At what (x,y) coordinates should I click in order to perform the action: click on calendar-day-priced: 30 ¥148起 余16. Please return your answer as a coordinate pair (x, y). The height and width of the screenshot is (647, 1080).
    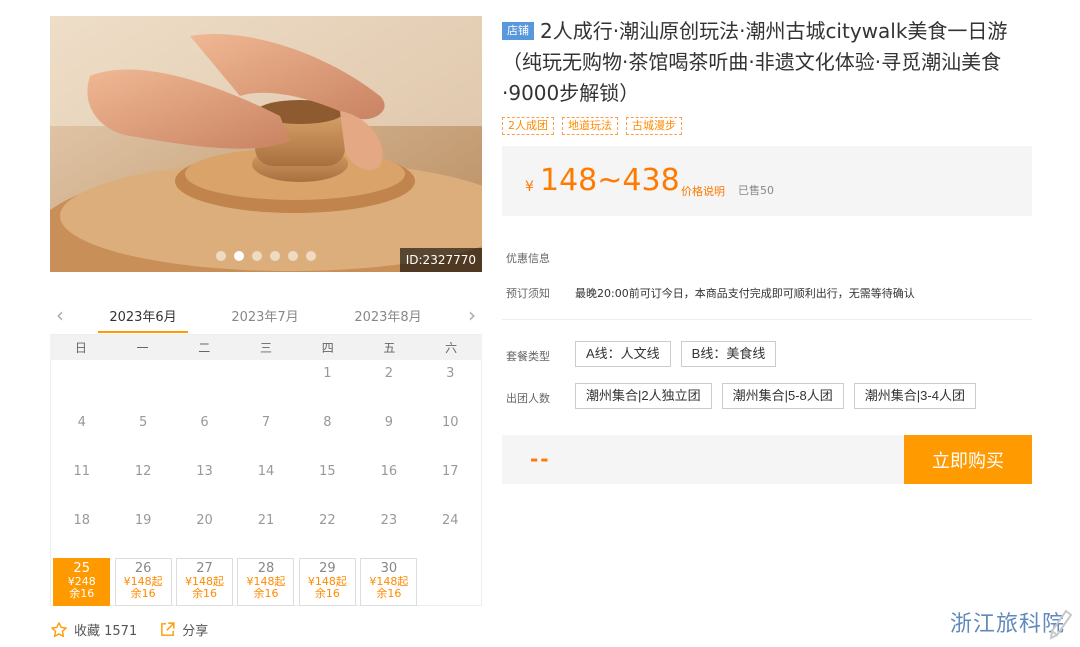
    Looking at the image, I should click on (388, 581).